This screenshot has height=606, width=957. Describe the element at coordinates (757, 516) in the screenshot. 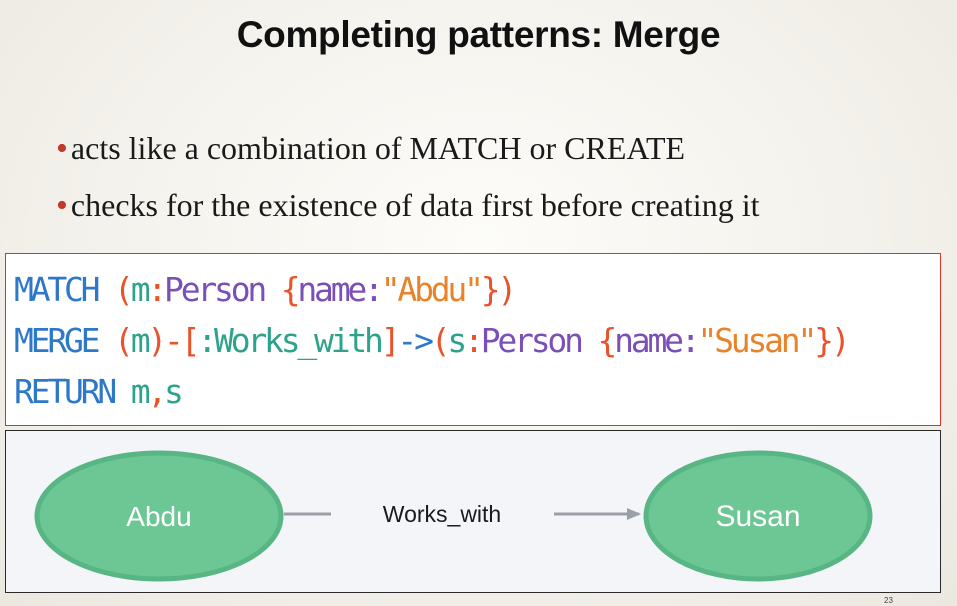

I see `node-label-susan: Susan` at that location.